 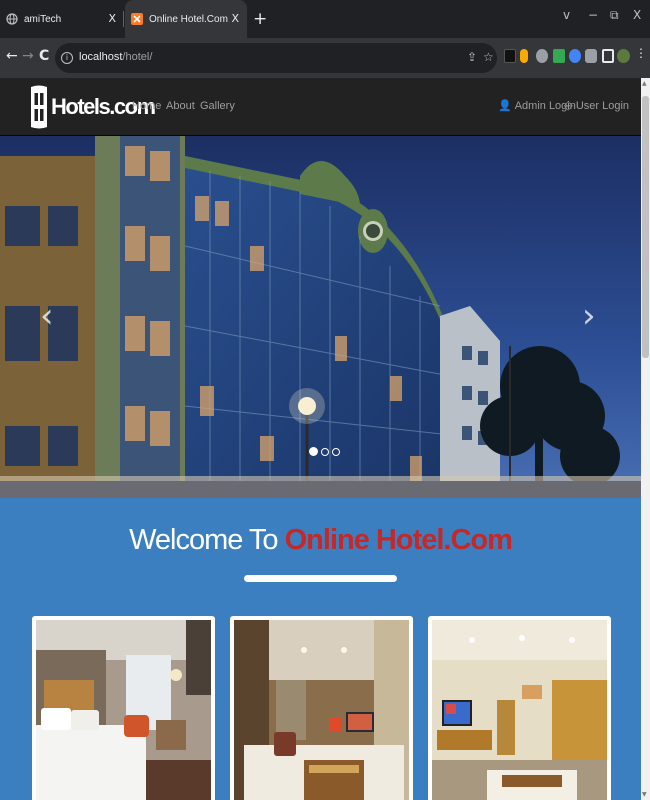 I want to click on nav-home-link: Home, so click(x=146, y=106).